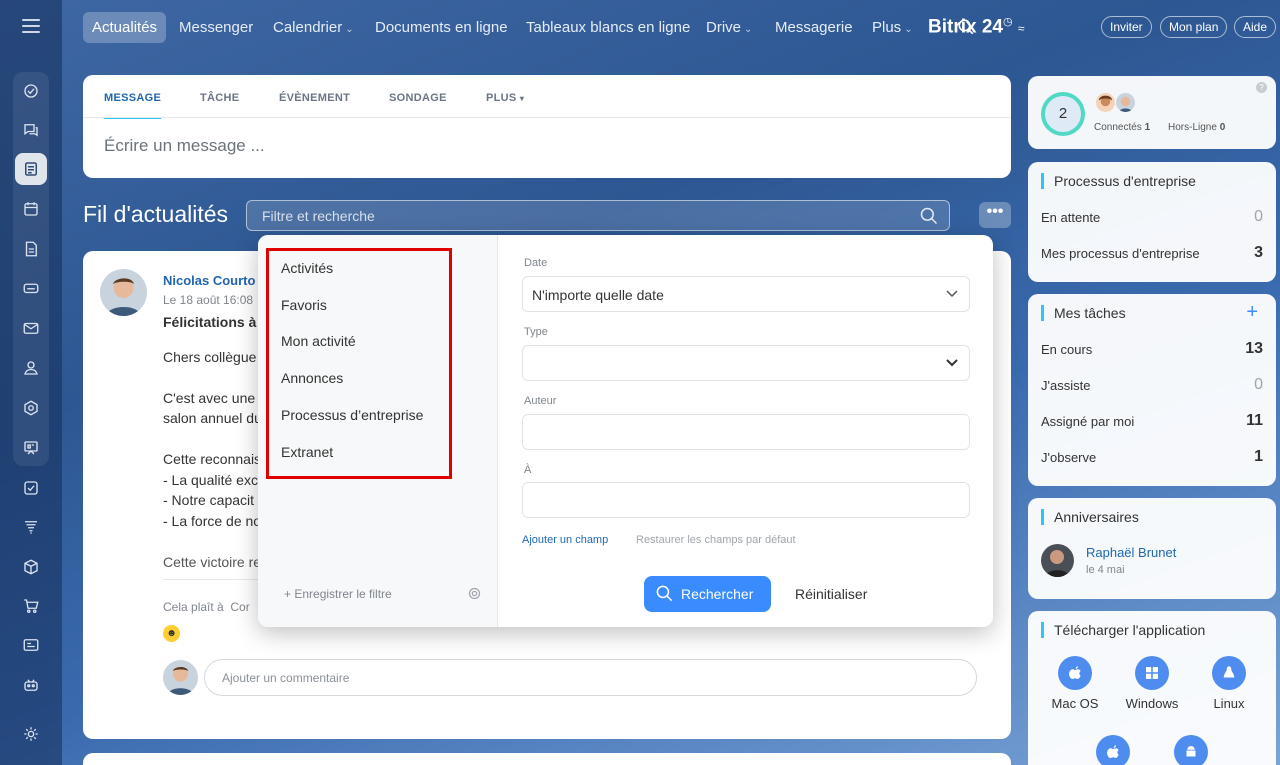 The width and height of the screenshot is (1280, 765). I want to click on filter-search-input: Filtre et recherche, so click(598, 215).